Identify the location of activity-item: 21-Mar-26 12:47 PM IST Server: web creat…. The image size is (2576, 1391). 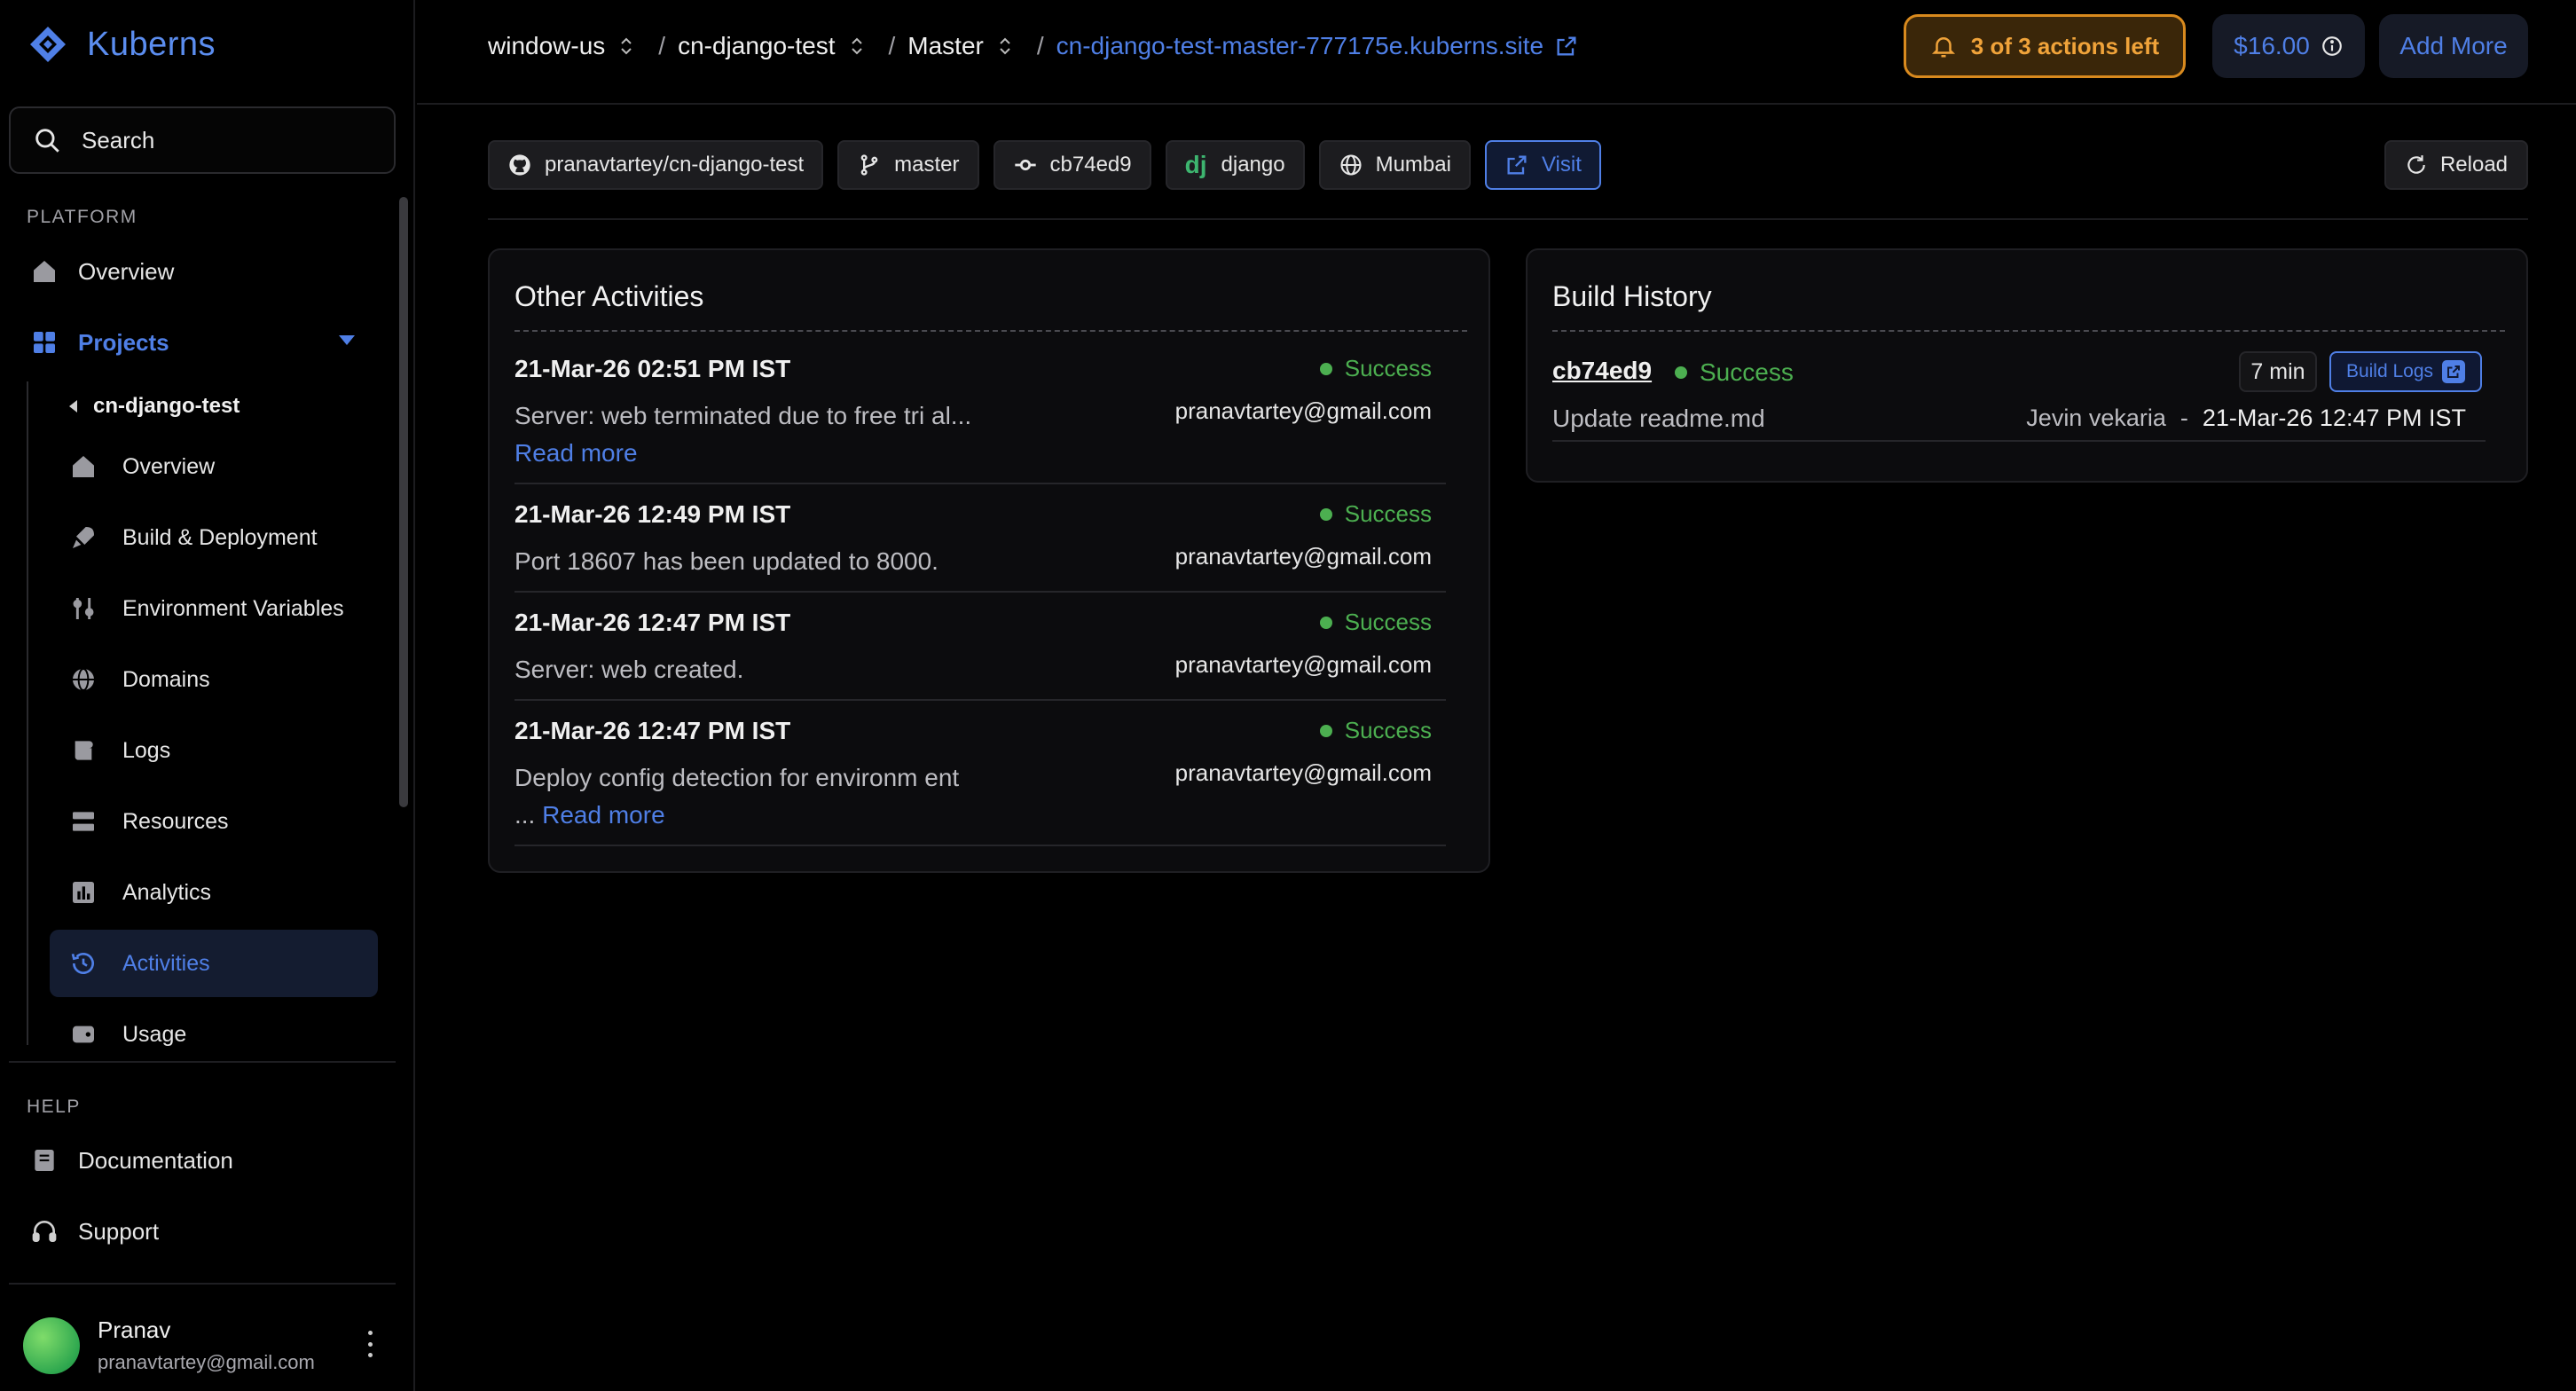
(980, 655).